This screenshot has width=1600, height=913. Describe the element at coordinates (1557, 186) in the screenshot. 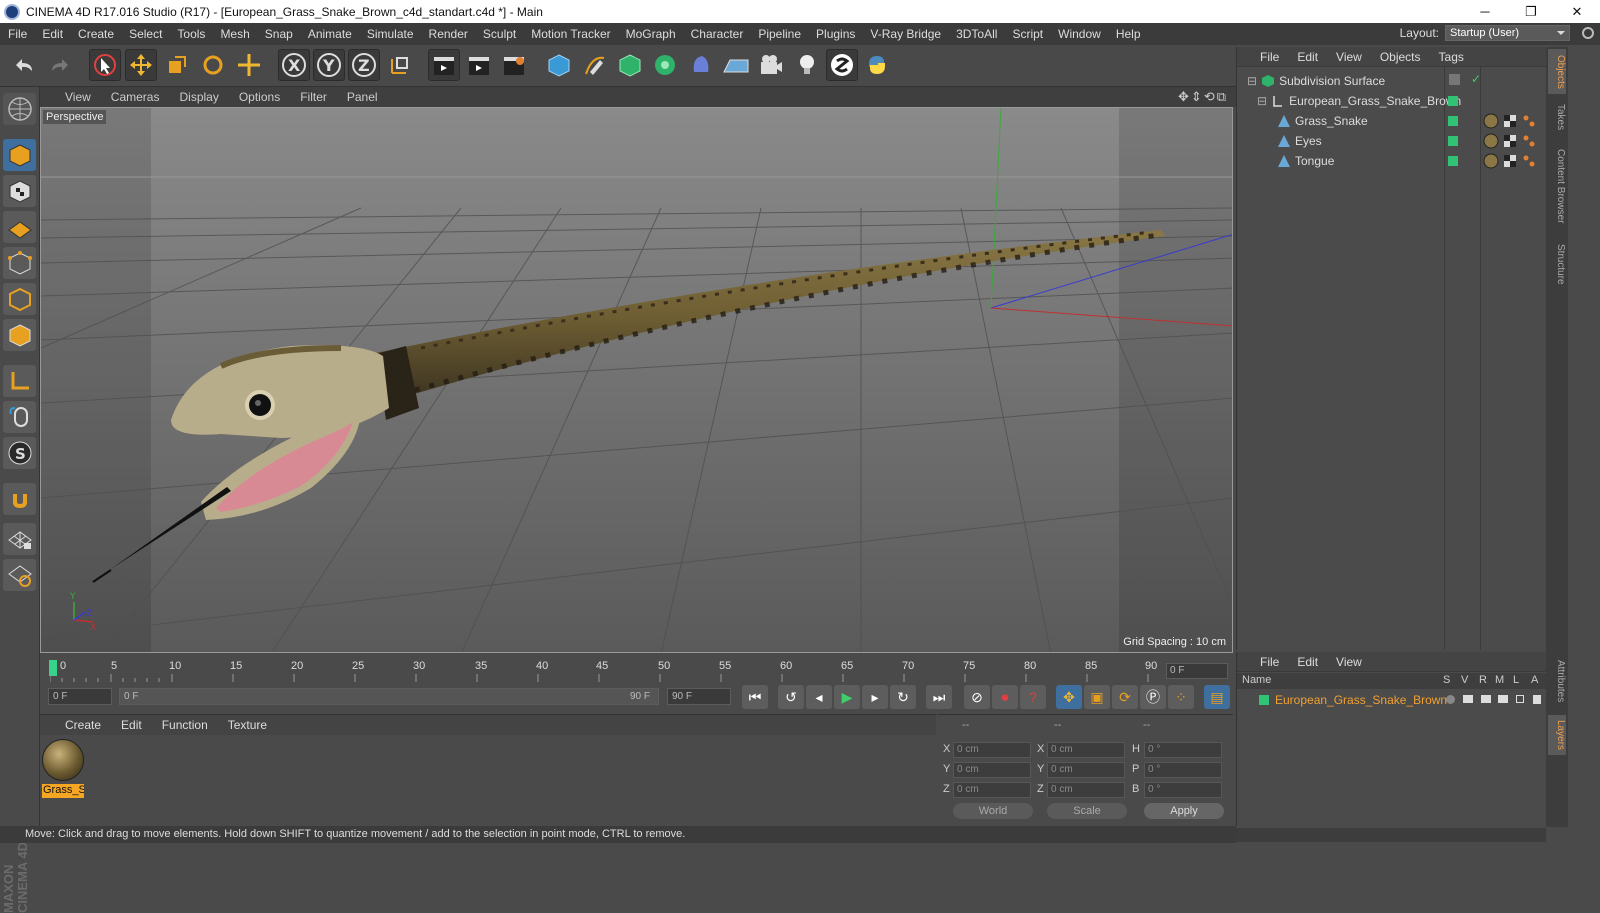

I see `tab-content-browser: Content Browser` at that location.